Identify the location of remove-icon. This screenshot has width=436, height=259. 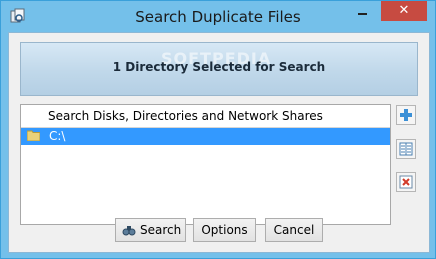
(406, 182).